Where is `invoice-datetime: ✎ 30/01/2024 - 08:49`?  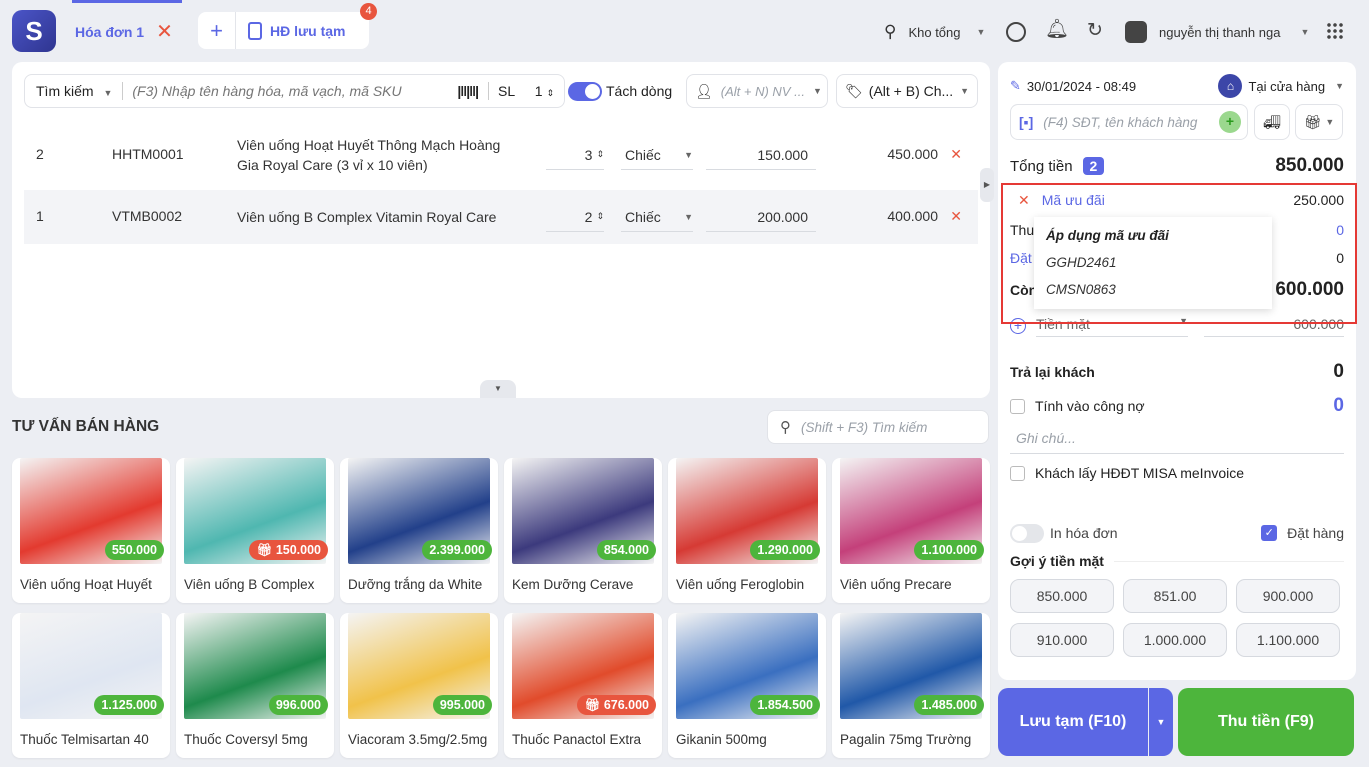 invoice-datetime: ✎ 30/01/2024 - 08:49 is located at coordinates (1073, 86).